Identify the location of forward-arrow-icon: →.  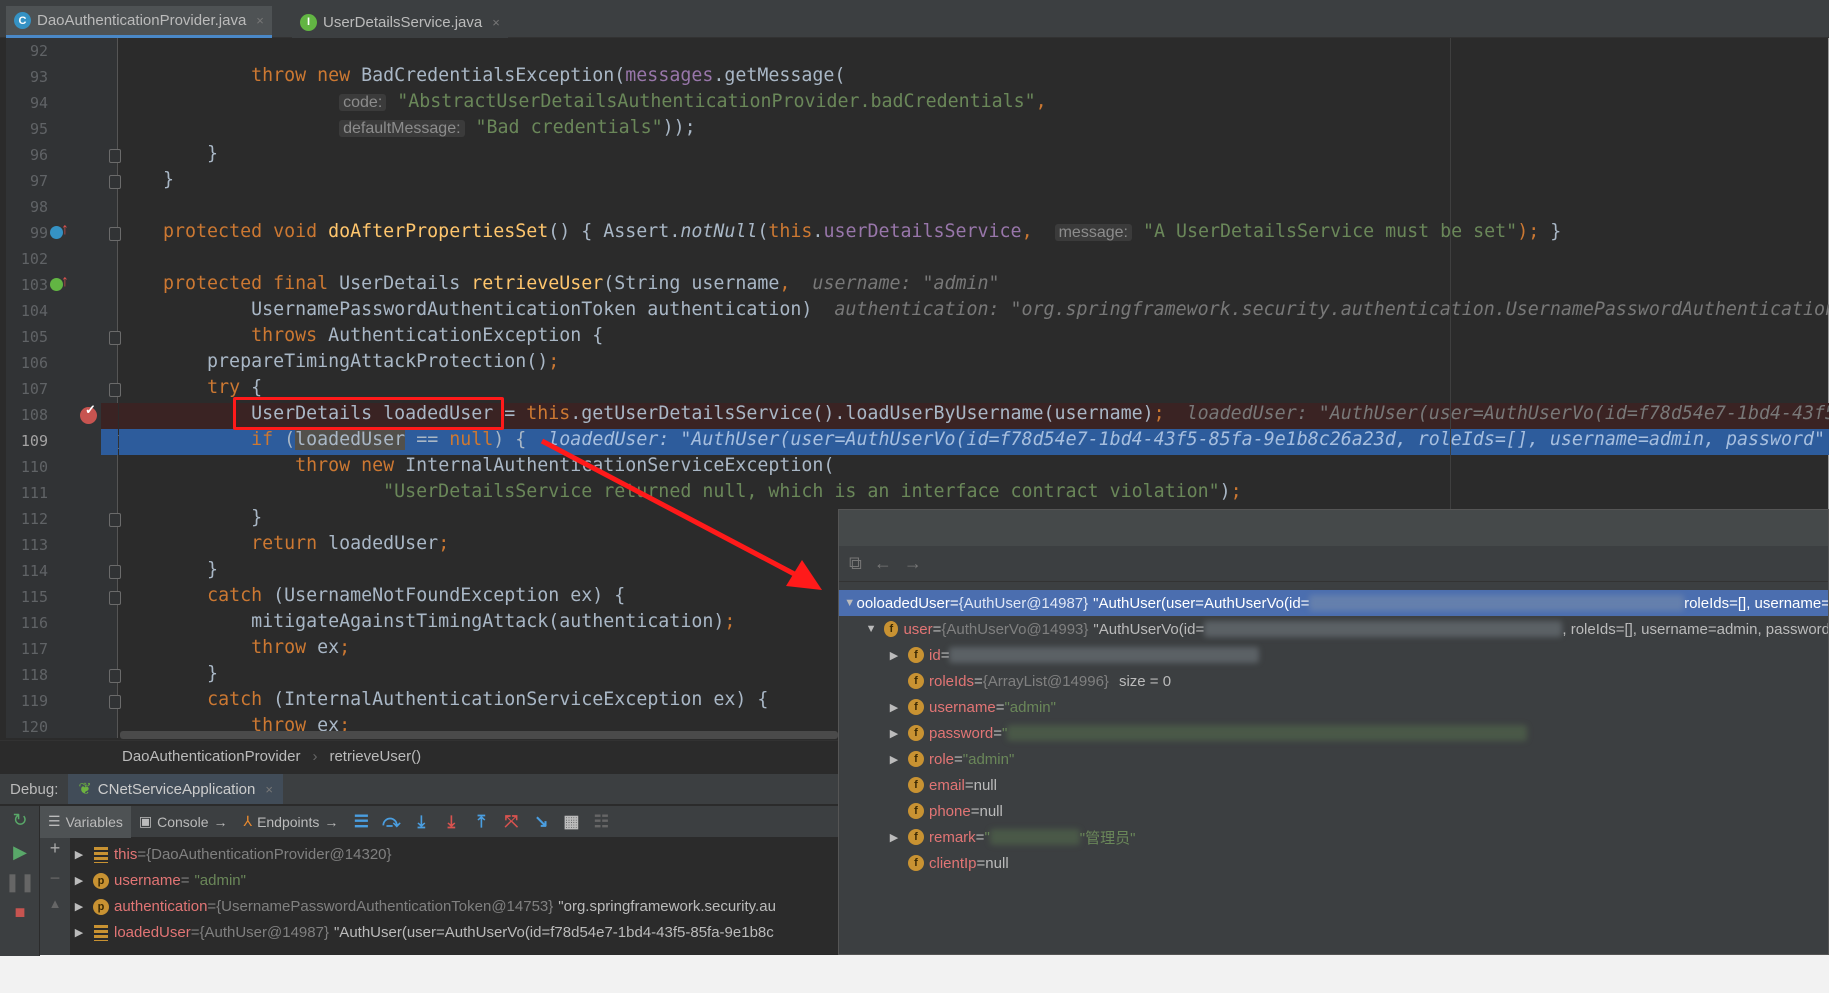
(913, 563).